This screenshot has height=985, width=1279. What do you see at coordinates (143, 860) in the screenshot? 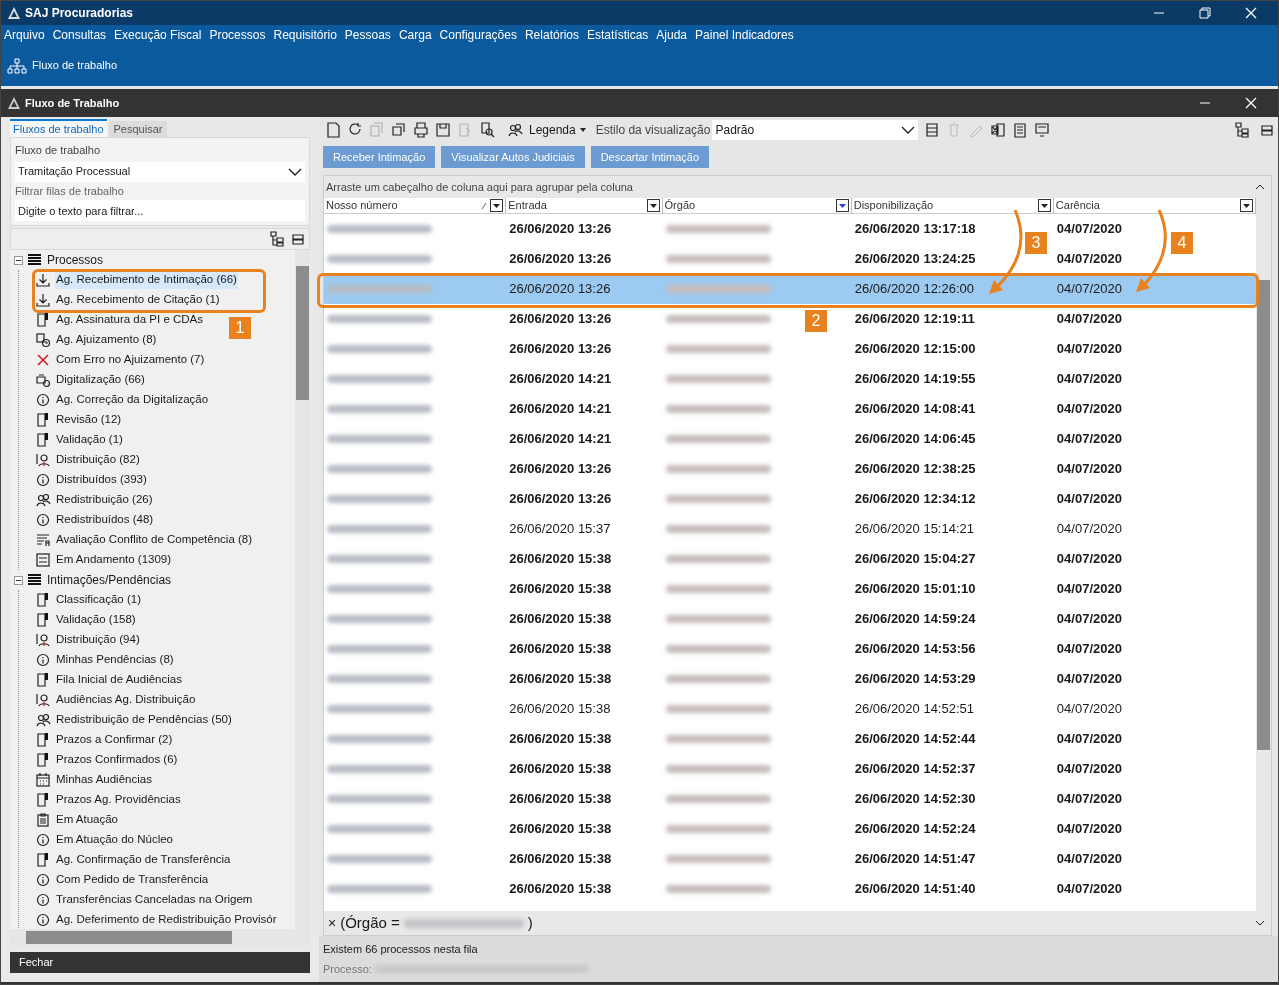
I see `tree-item: Ag. Confirmação de Transferência` at bounding box center [143, 860].